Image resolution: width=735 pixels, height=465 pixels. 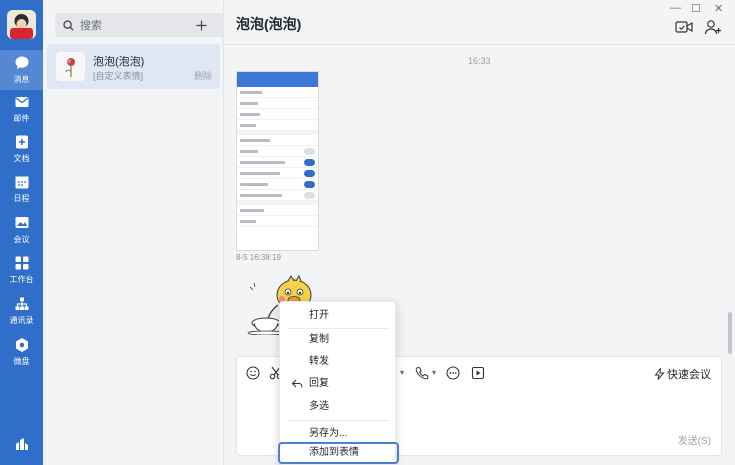 What do you see at coordinates (297, 383) in the screenshot?
I see `reply-icon` at bounding box center [297, 383].